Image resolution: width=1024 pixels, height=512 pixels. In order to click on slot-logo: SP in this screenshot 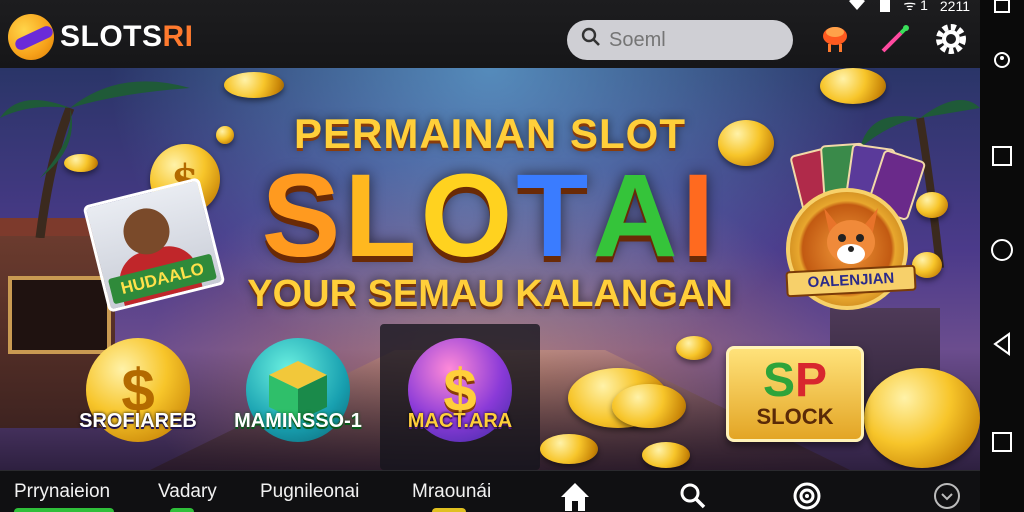, I will do `click(795, 381)`.